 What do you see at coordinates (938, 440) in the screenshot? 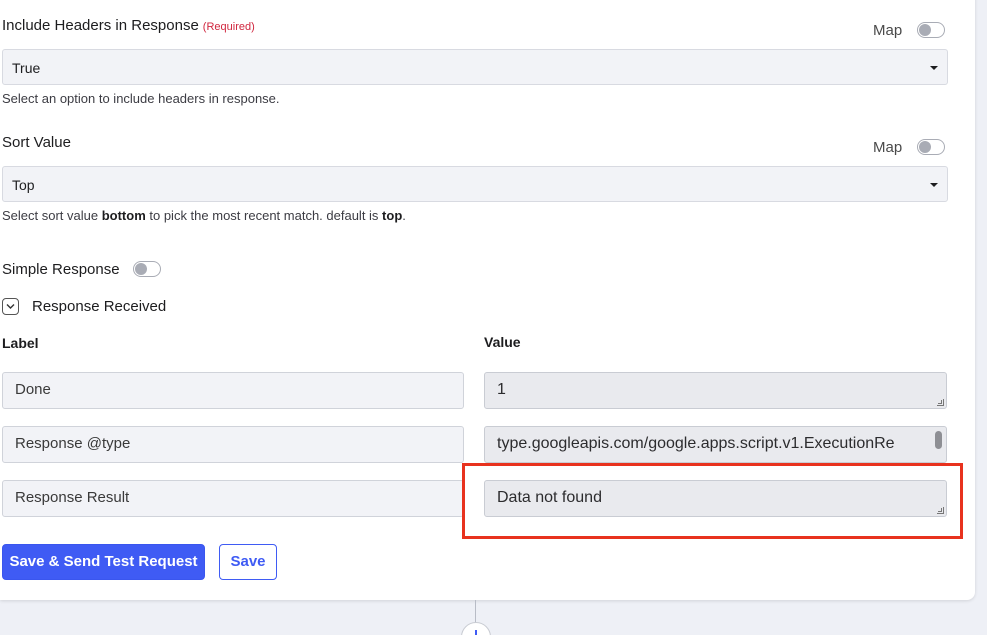
I see `scrollbar-thumb` at bounding box center [938, 440].